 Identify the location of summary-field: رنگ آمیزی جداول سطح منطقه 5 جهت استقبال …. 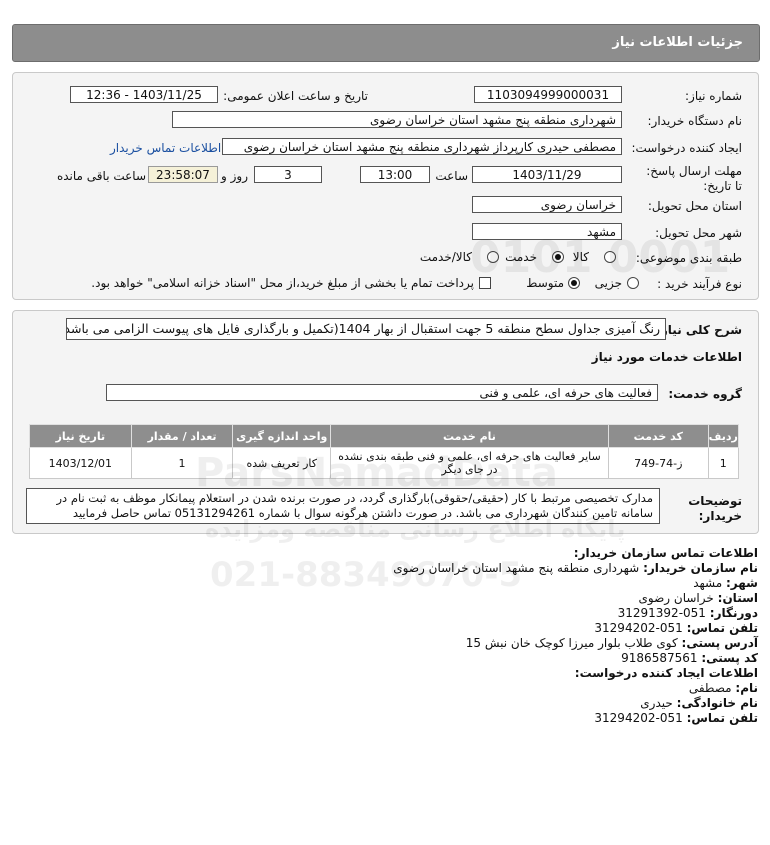
(366, 329).